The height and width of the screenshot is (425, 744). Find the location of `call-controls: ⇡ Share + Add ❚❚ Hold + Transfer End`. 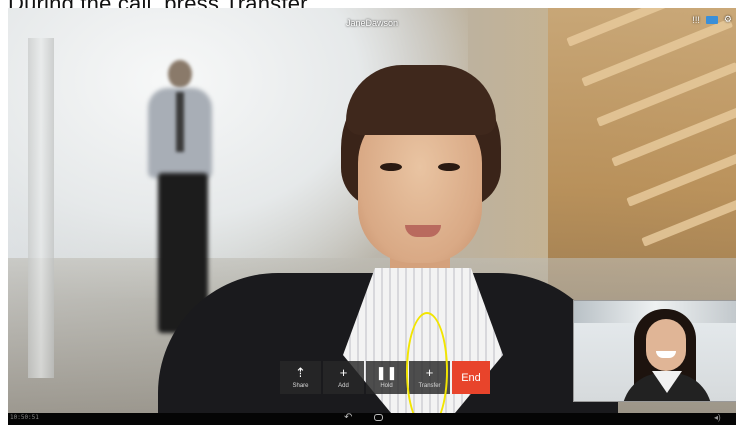

call-controls: ⇡ Share + Add ❚❚ Hold + Transfer End is located at coordinates (385, 377).